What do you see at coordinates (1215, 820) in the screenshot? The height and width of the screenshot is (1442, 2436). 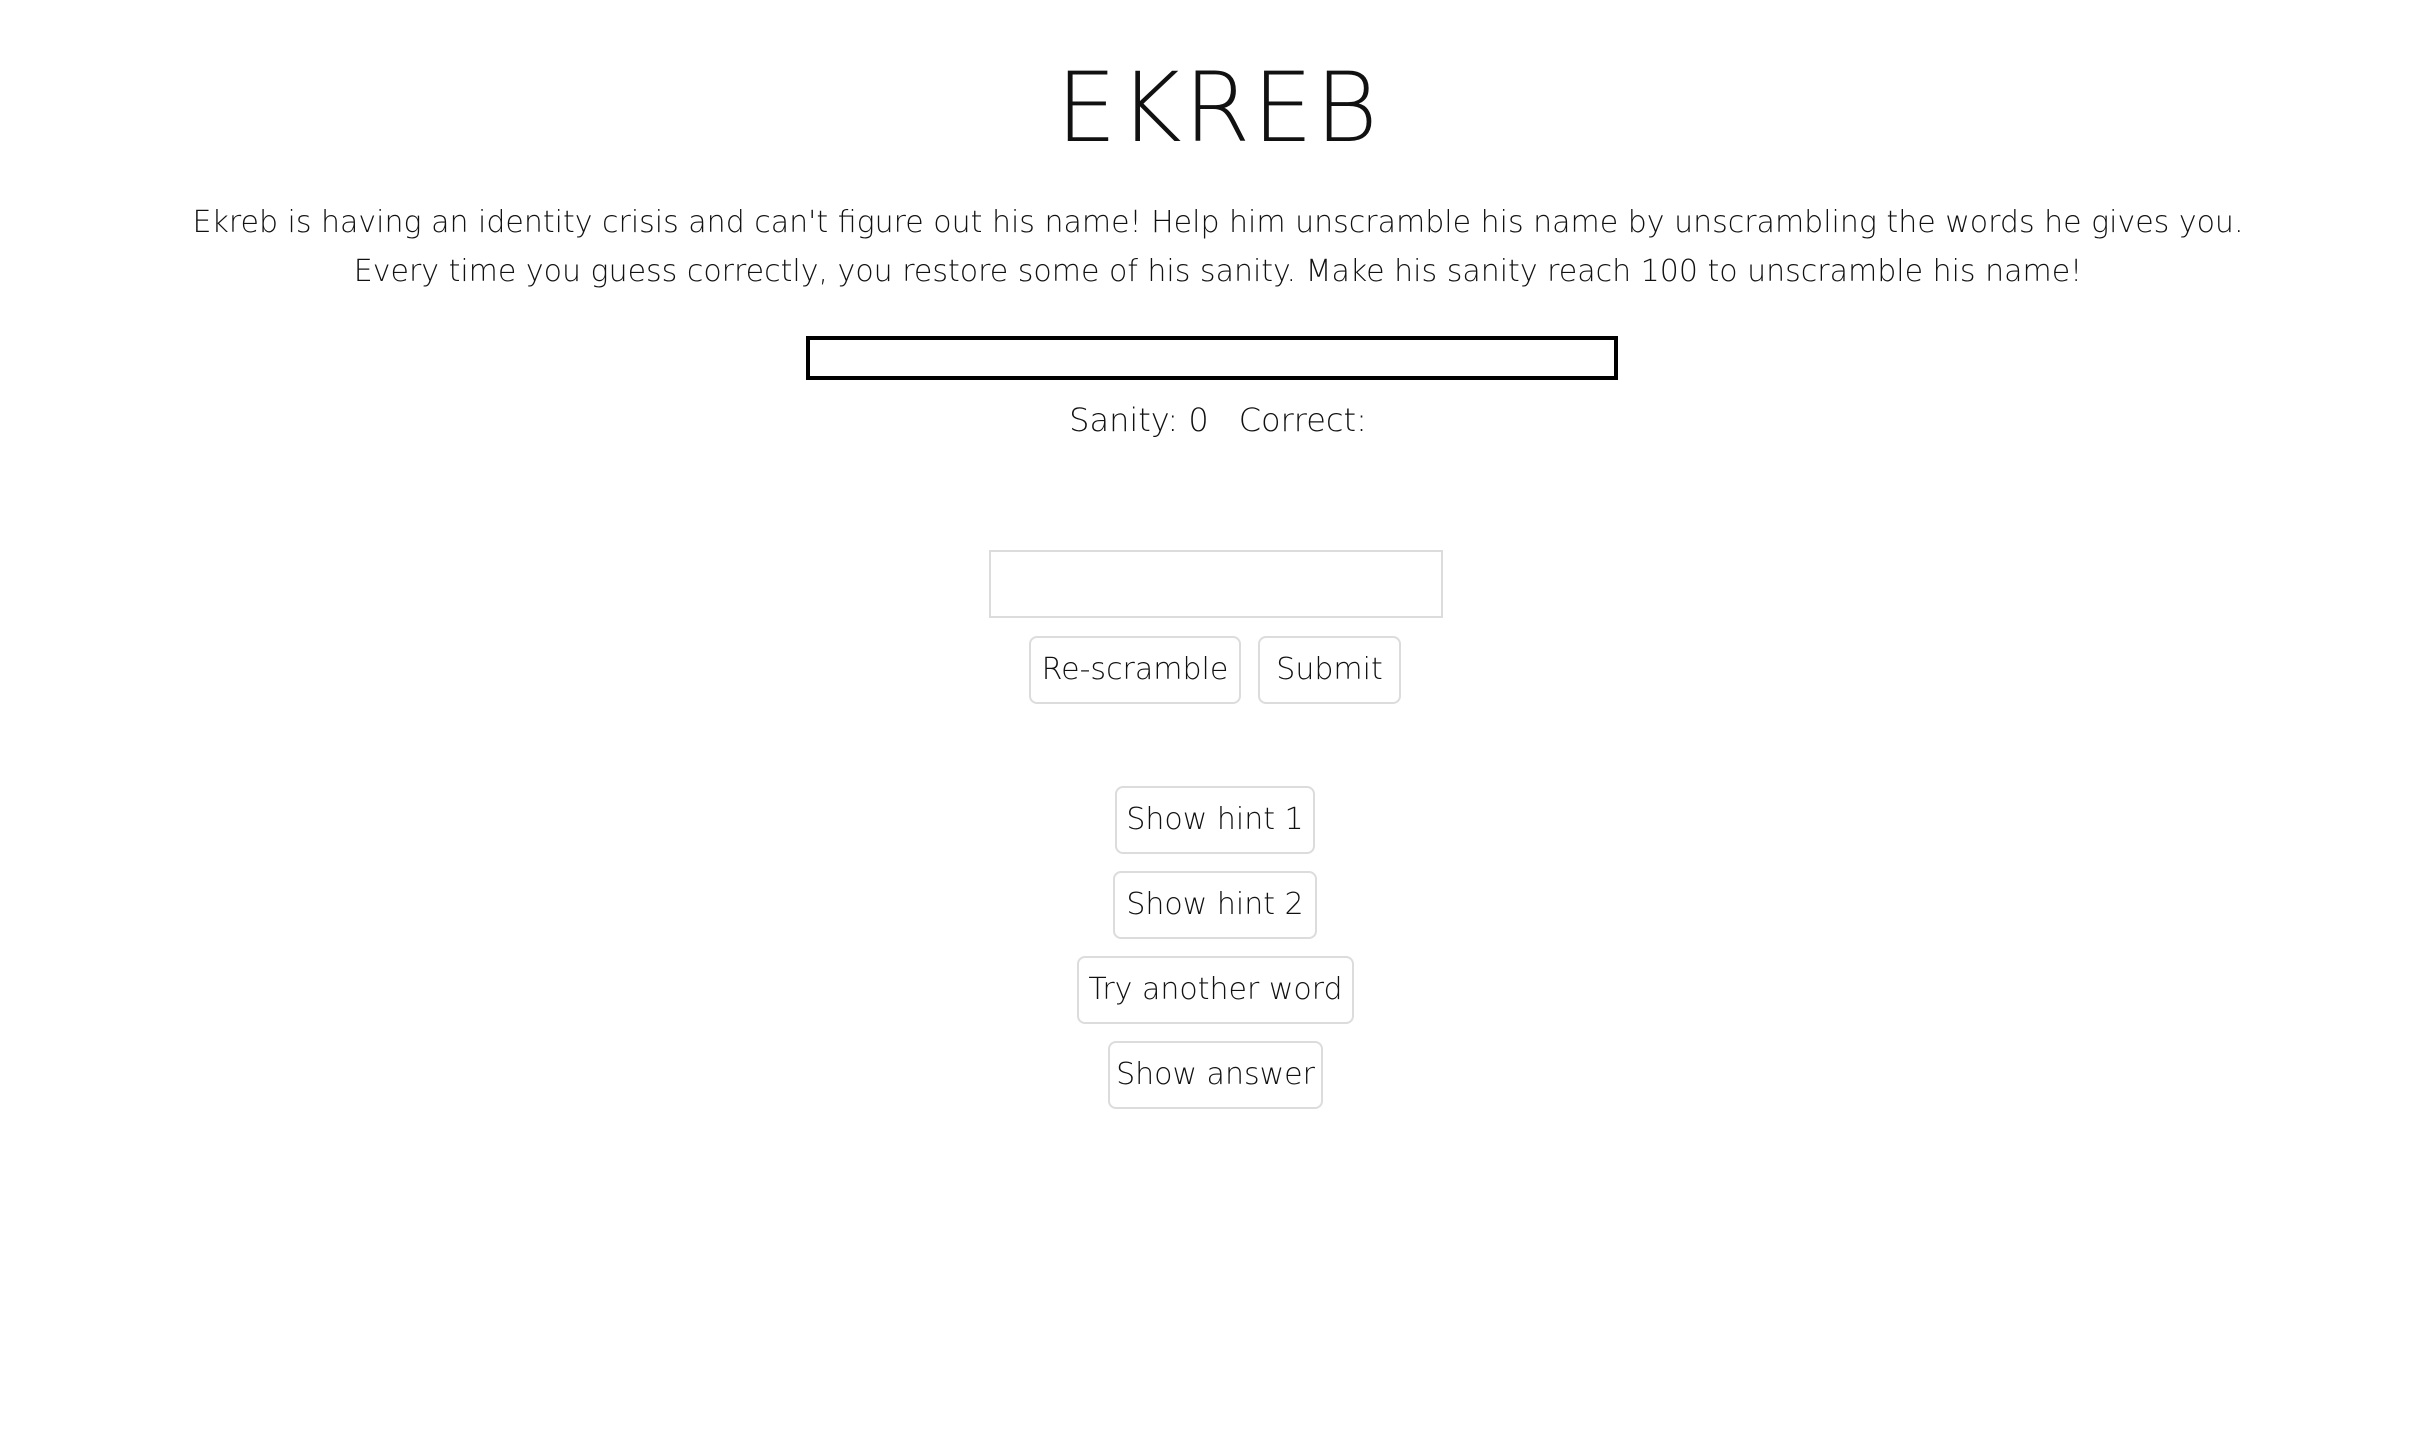 I see `show-hint-1-button: Show hint 1` at bounding box center [1215, 820].